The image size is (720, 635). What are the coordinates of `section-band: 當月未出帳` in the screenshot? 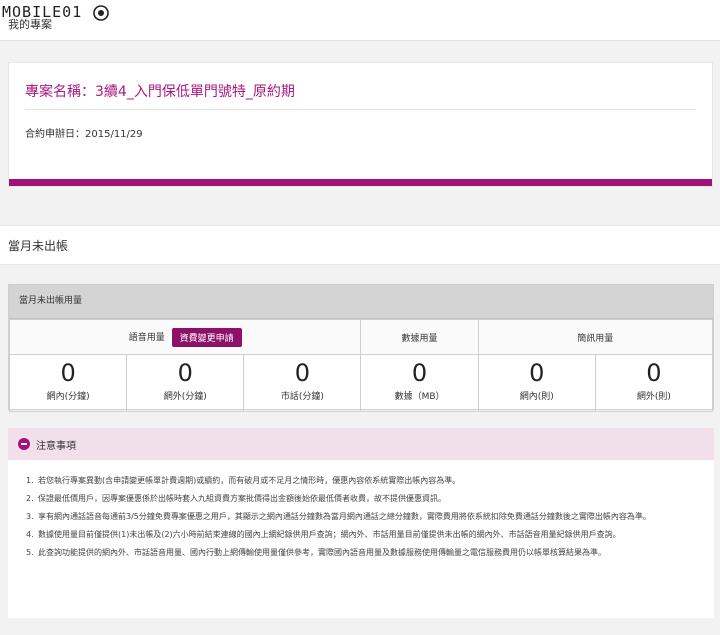 It's located at (360, 245).